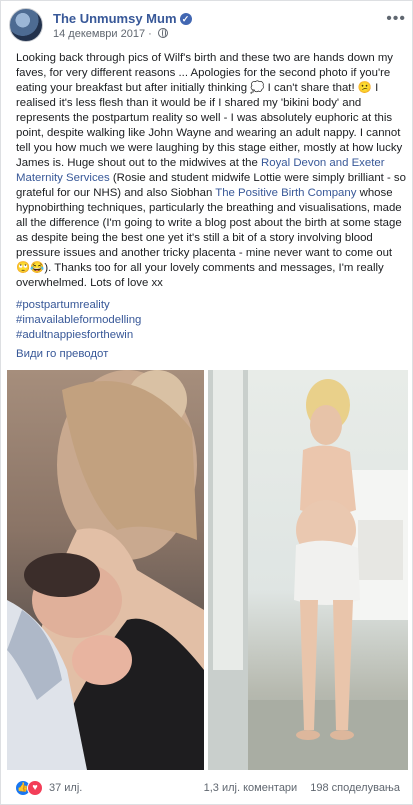 Image resolution: width=413 pixels, height=805 pixels. Describe the element at coordinates (355, 788) in the screenshot. I see `share-count: 198 споделувања` at that location.